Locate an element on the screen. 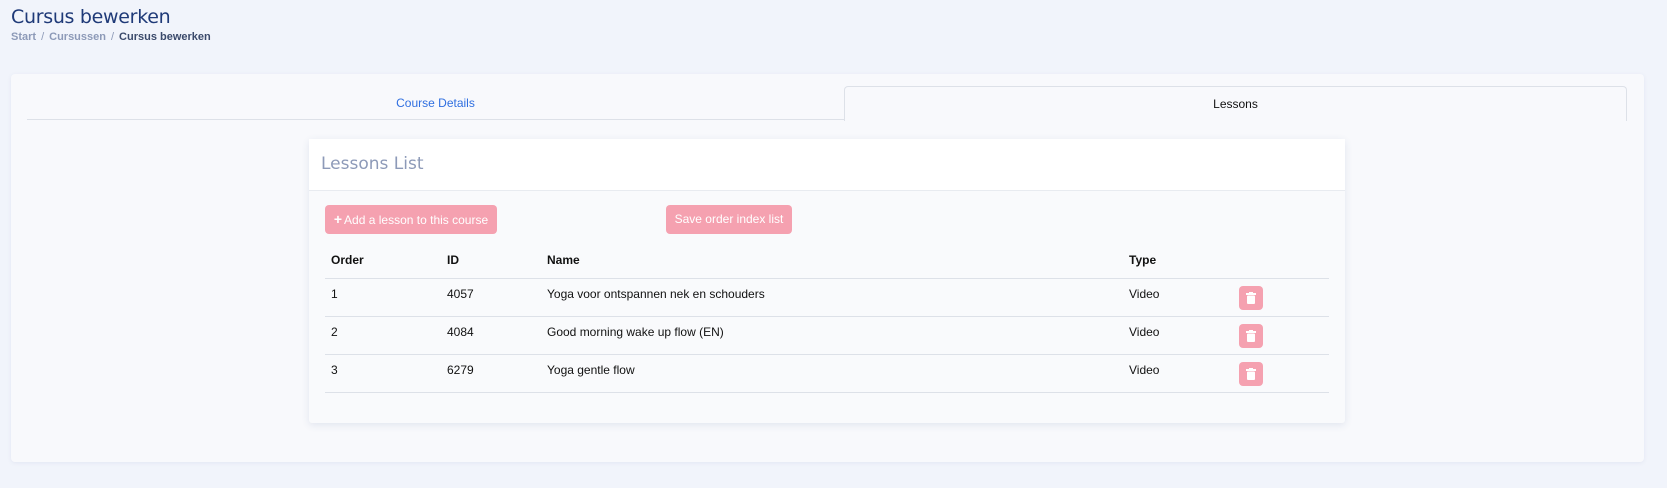 This screenshot has width=1667, height=488. add-lesson-button: + Add a lesson to this course is located at coordinates (411, 219).